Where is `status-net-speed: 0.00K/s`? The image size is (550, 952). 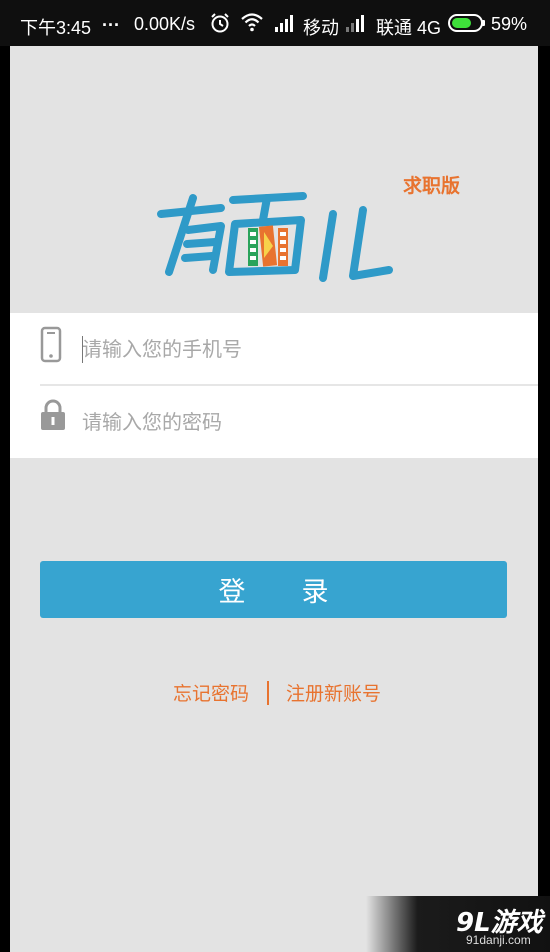 status-net-speed: 0.00K/s is located at coordinates (165, 24).